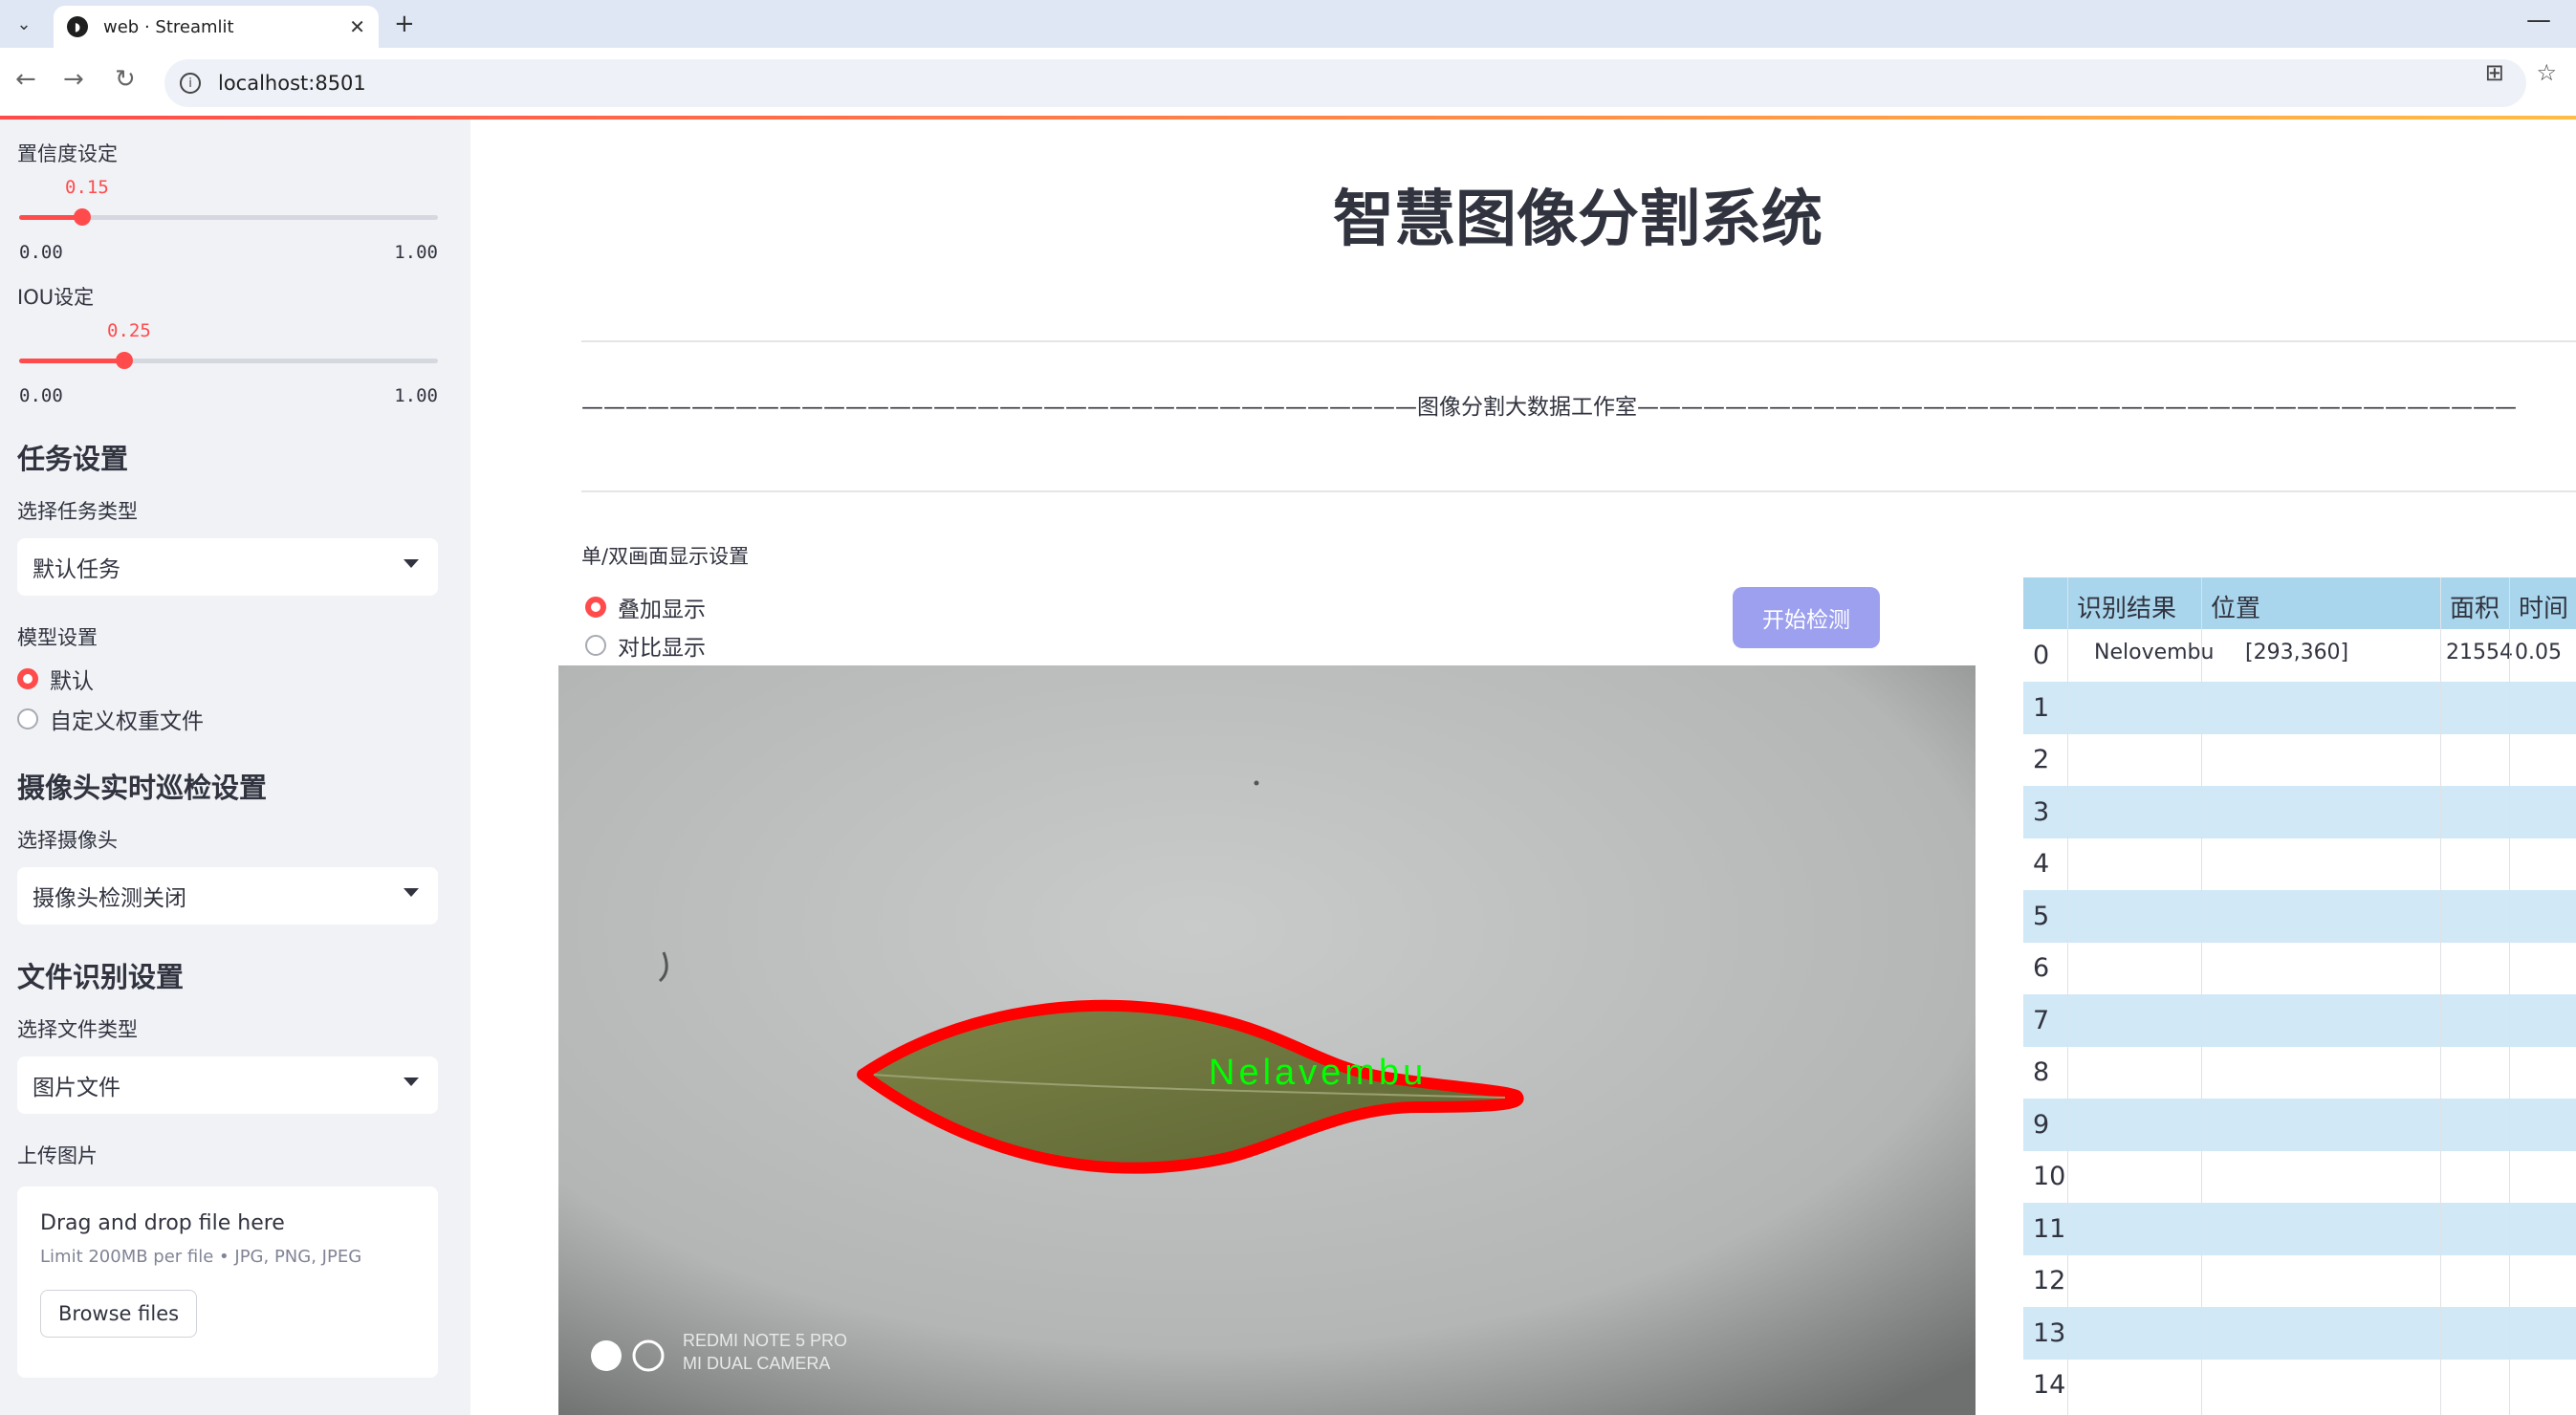  What do you see at coordinates (228, 360) in the screenshot?
I see `iou-track` at bounding box center [228, 360].